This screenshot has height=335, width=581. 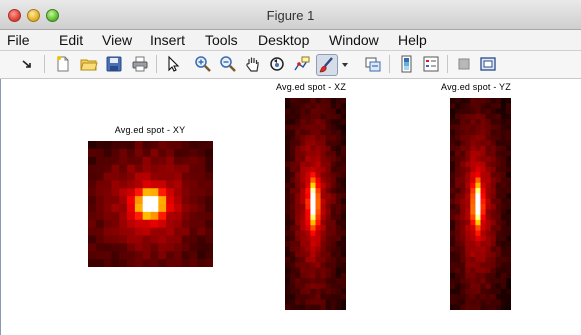 What do you see at coordinates (117, 40) in the screenshot?
I see `menu-view: View` at bounding box center [117, 40].